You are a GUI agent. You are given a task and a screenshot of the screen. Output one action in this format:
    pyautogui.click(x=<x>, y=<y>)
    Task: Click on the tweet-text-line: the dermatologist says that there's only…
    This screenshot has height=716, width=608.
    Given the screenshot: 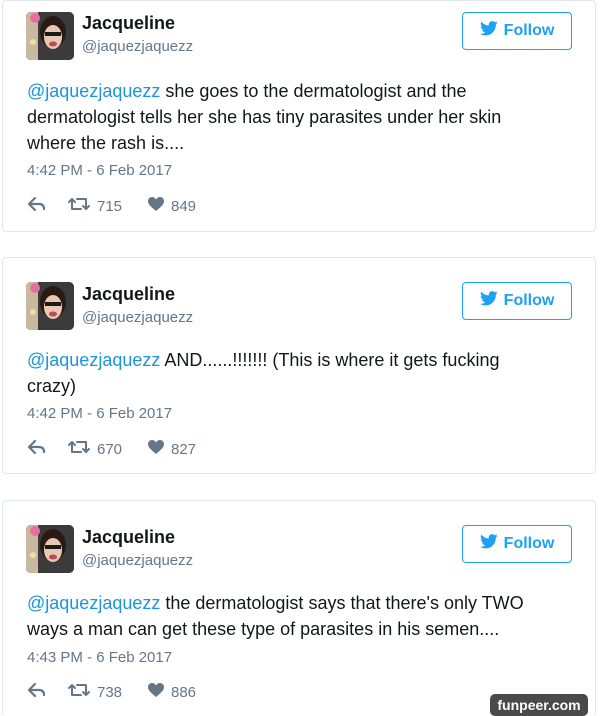 What is the action you would take?
    pyautogui.click(x=342, y=603)
    